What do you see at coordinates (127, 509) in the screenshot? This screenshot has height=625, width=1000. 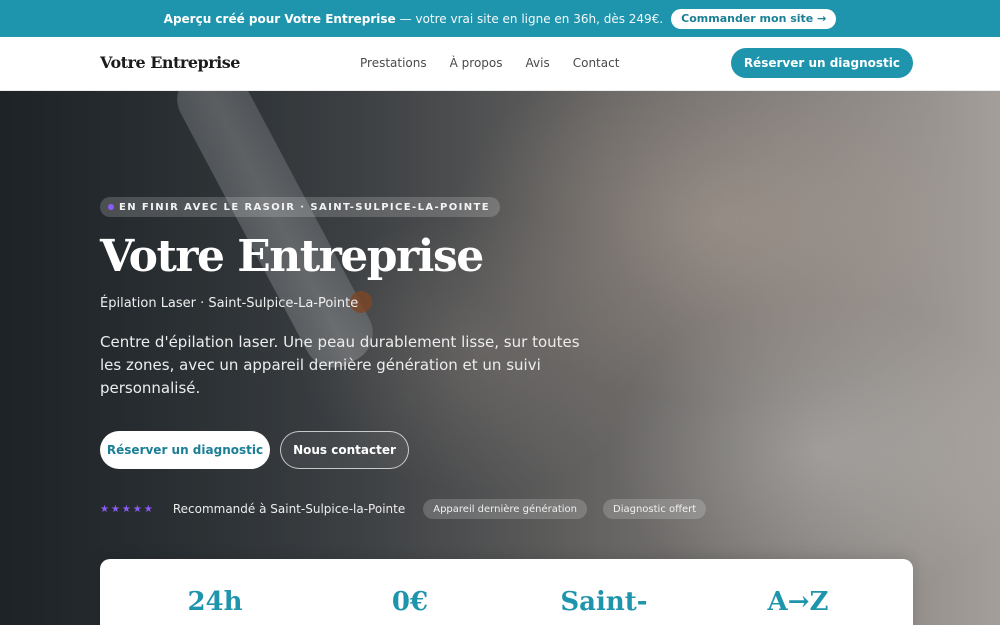 I see `star-rating-icon: ★★★★★` at bounding box center [127, 509].